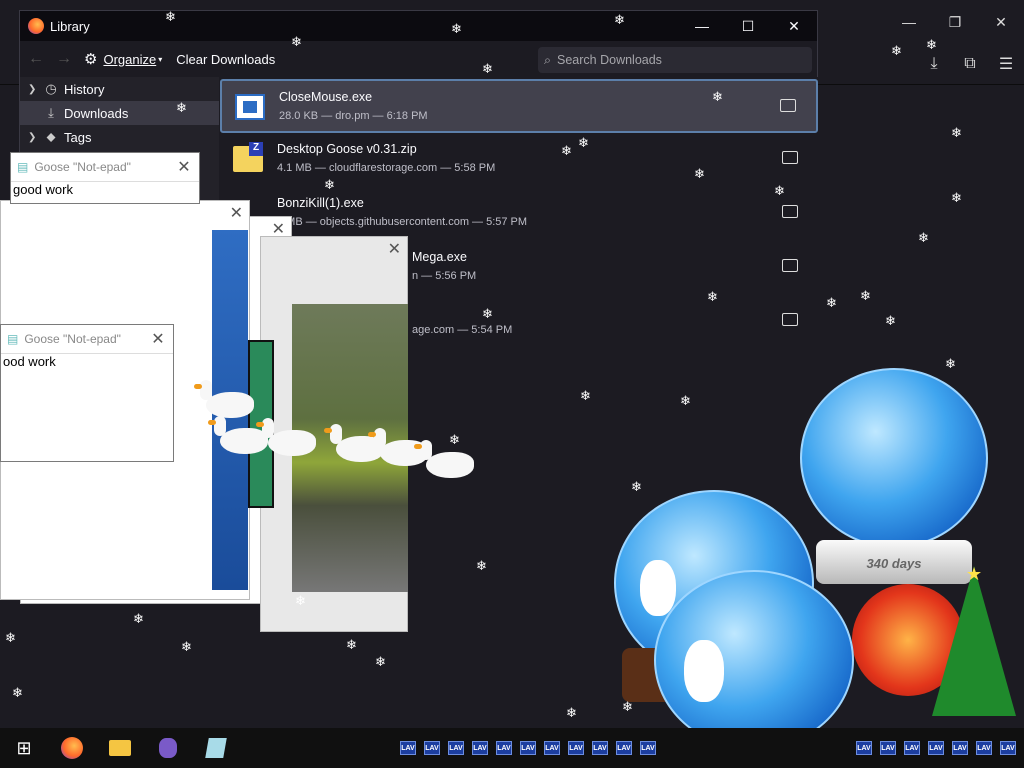 The width and height of the screenshot is (1024, 768). Describe the element at coordinates (225, 59) in the screenshot. I see `clear-downloads-button: Clear Downloads` at that location.